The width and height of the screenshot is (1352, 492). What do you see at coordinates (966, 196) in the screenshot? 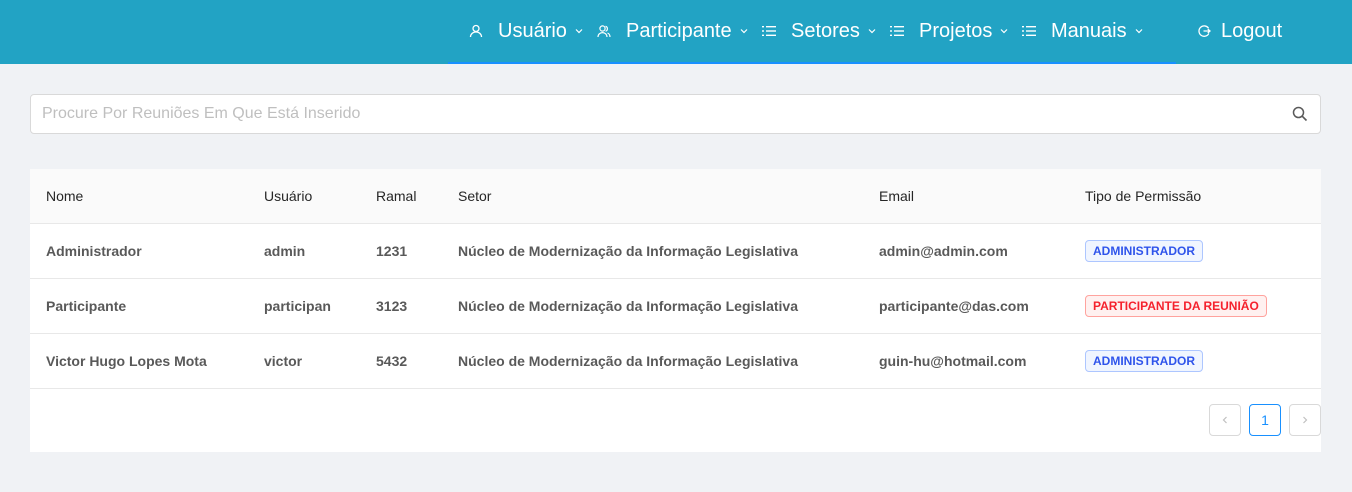
I see `col-header-email: Email` at bounding box center [966, 196].